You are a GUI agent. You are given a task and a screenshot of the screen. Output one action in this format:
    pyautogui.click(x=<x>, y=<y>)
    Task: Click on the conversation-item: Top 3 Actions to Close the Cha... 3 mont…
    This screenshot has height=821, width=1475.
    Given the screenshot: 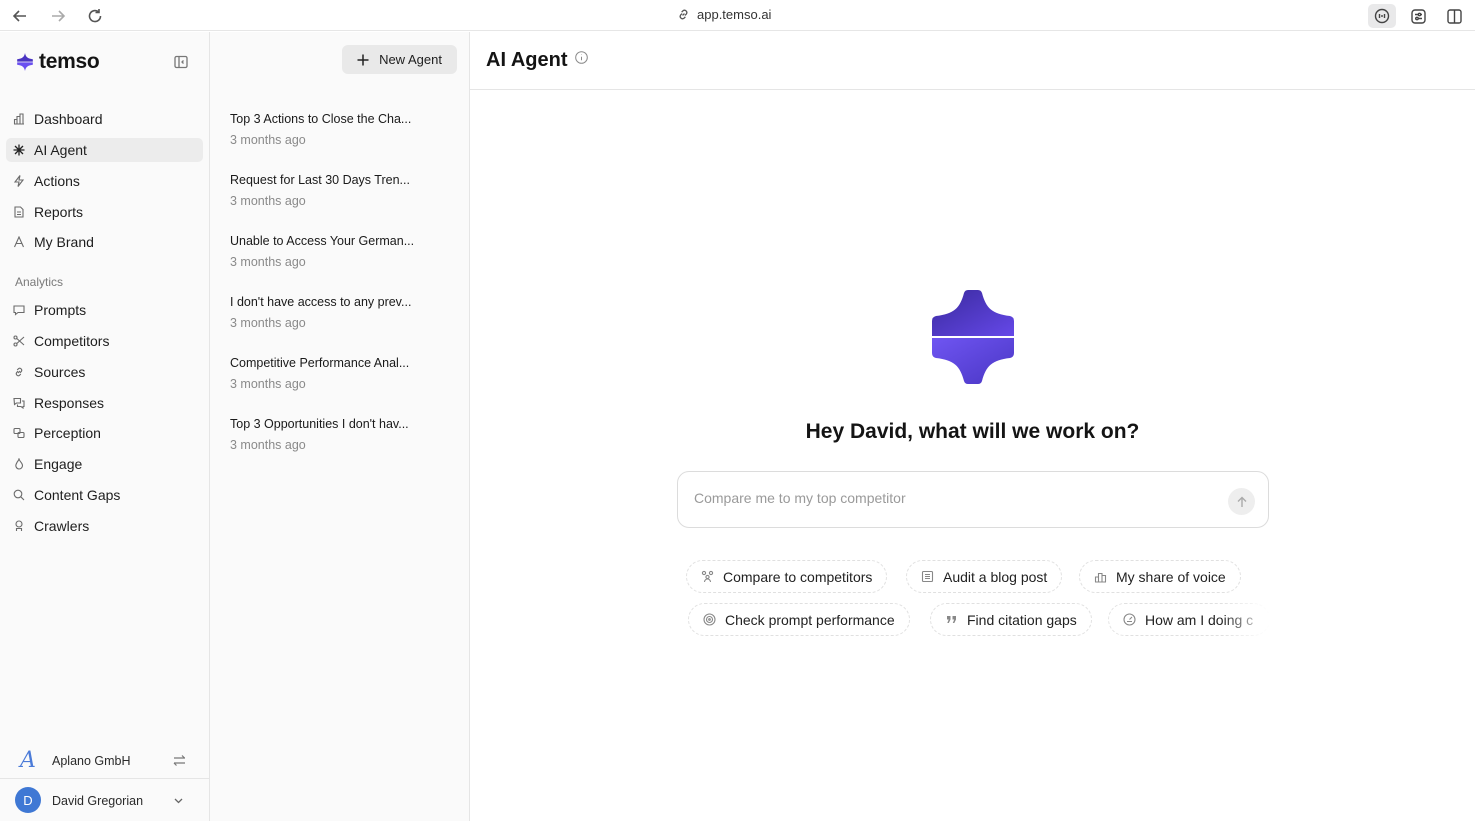 What is the action you would take?
    pyautogui.click(x=340, y=129)
    